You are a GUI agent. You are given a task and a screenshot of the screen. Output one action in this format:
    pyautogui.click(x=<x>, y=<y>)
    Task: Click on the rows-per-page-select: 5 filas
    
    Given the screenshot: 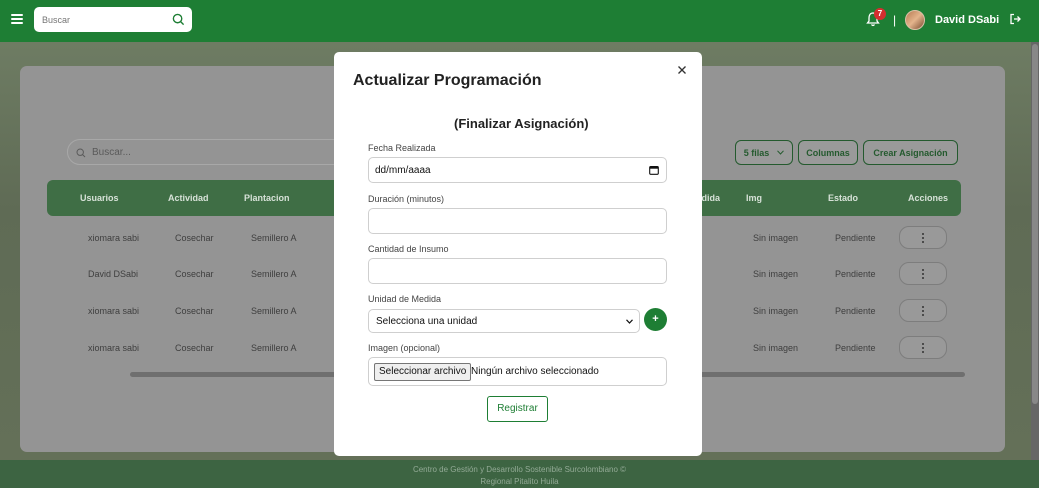 What is the action you would take?
    pyautogui.click(x=764, y=152)
    